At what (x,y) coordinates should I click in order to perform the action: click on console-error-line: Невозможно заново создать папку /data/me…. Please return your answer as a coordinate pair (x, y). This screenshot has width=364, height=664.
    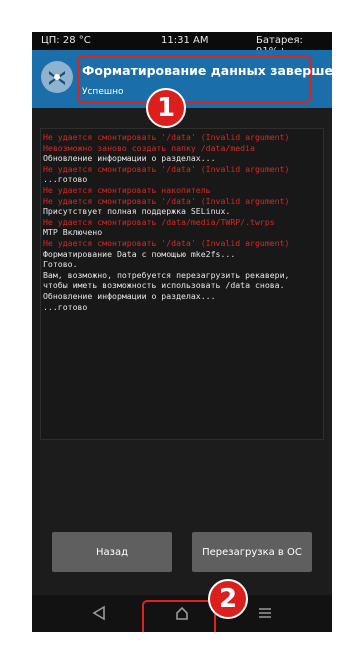
    Looking at the image, I should click on (149, 147).